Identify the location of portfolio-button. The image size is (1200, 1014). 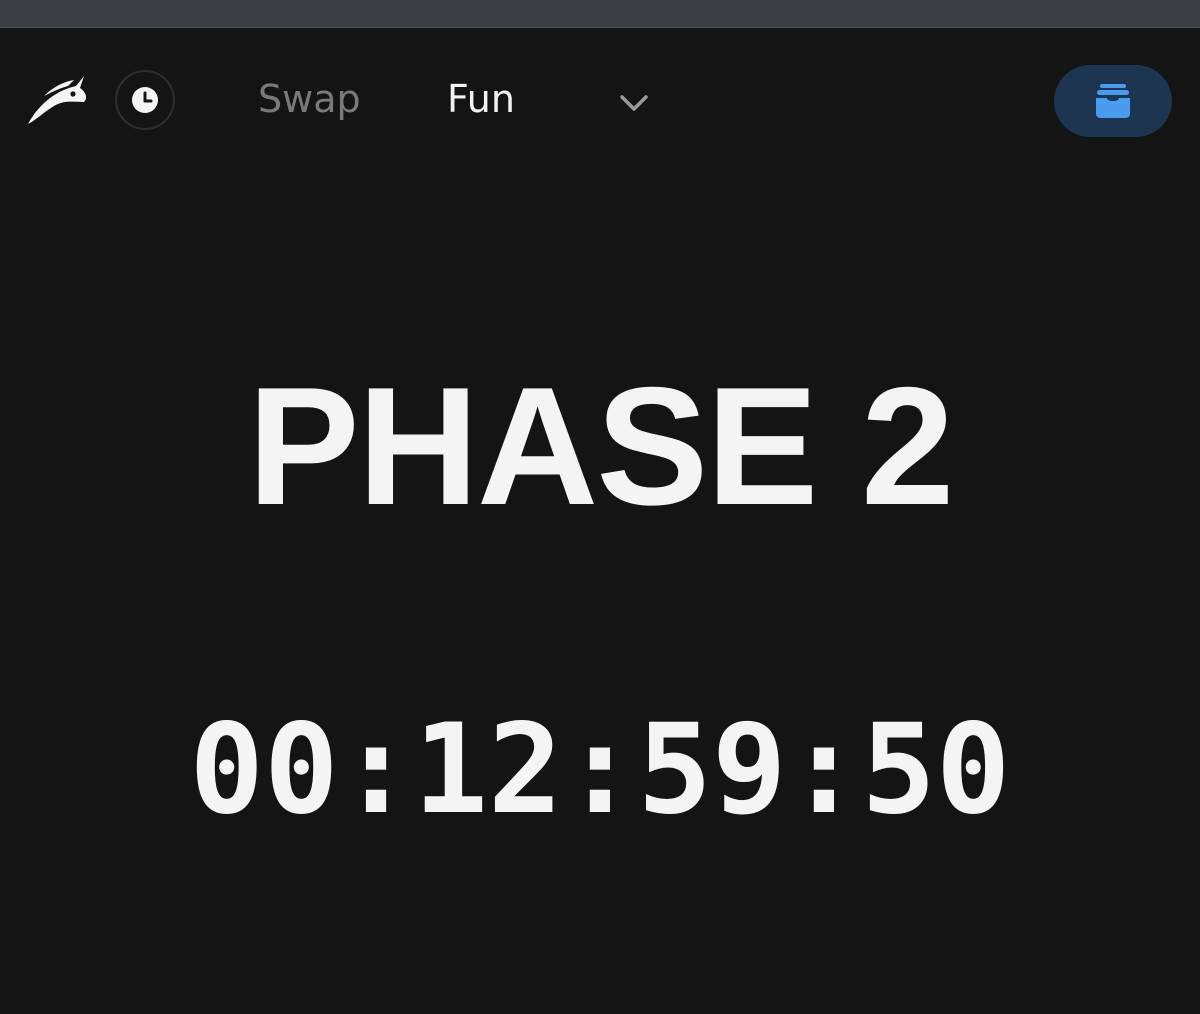
(1113, 101).